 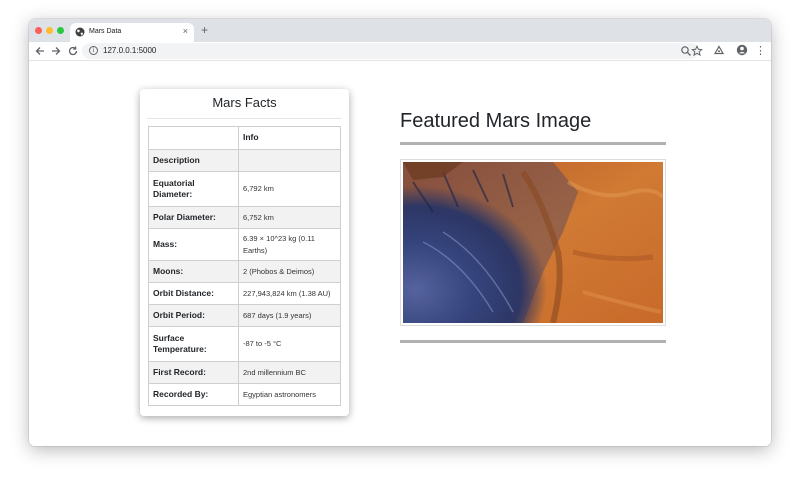 What do you see at coordinates (289, 189) in the screenshot?
I see `fact-value: 6,792 km` at bounding box center [289, 189].